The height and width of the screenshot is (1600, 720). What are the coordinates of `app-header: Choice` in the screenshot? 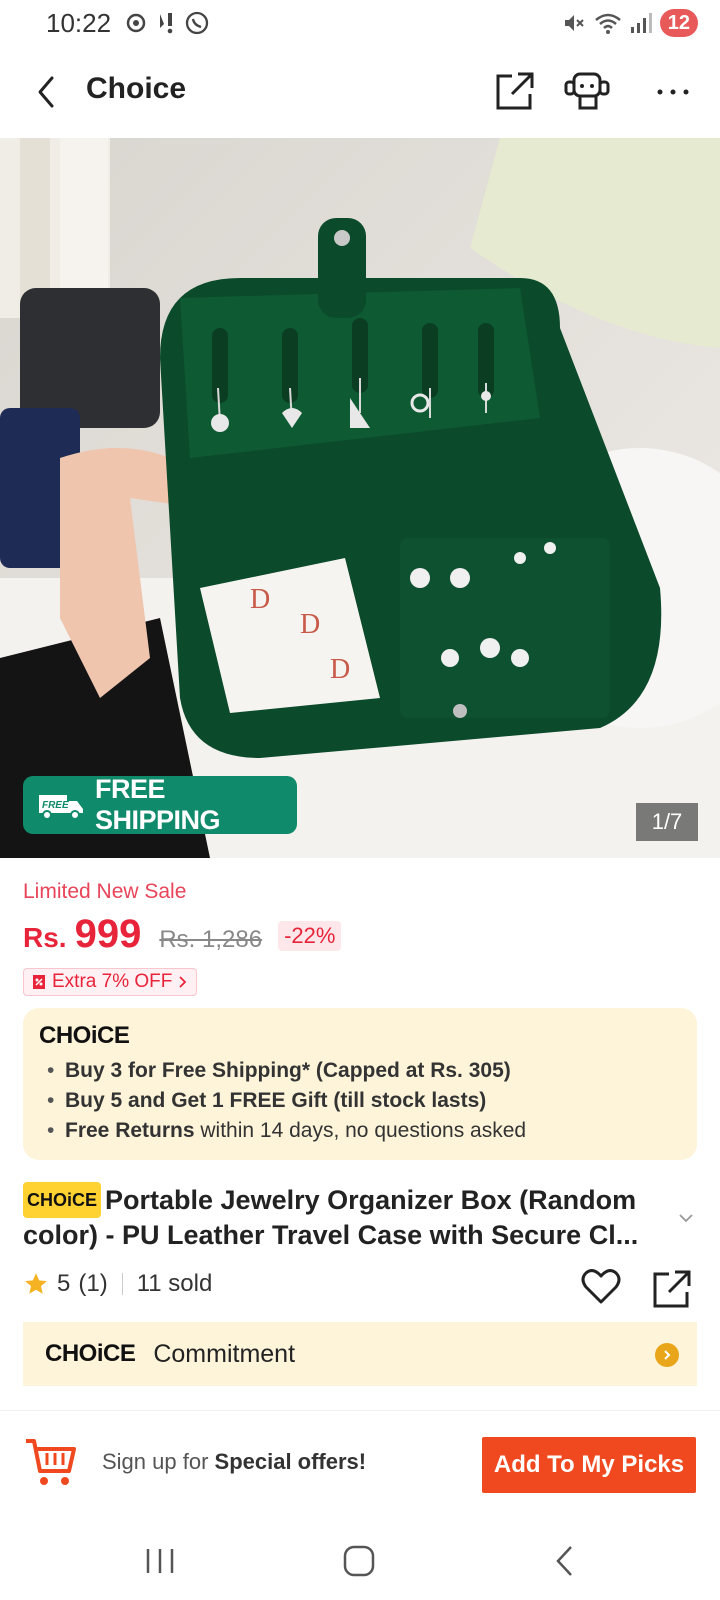 It's located at (360, 92).